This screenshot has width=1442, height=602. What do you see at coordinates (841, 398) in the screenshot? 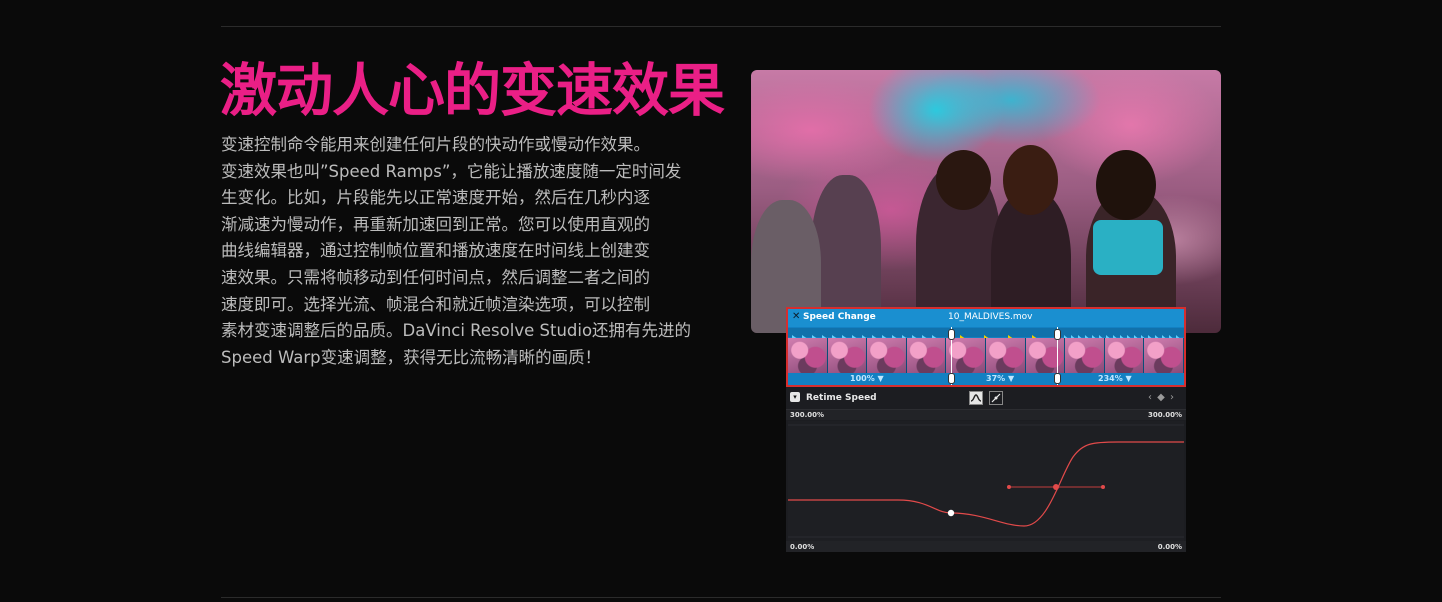
I see `curve-title: Retime Speed` at bounding box center [841, 398].